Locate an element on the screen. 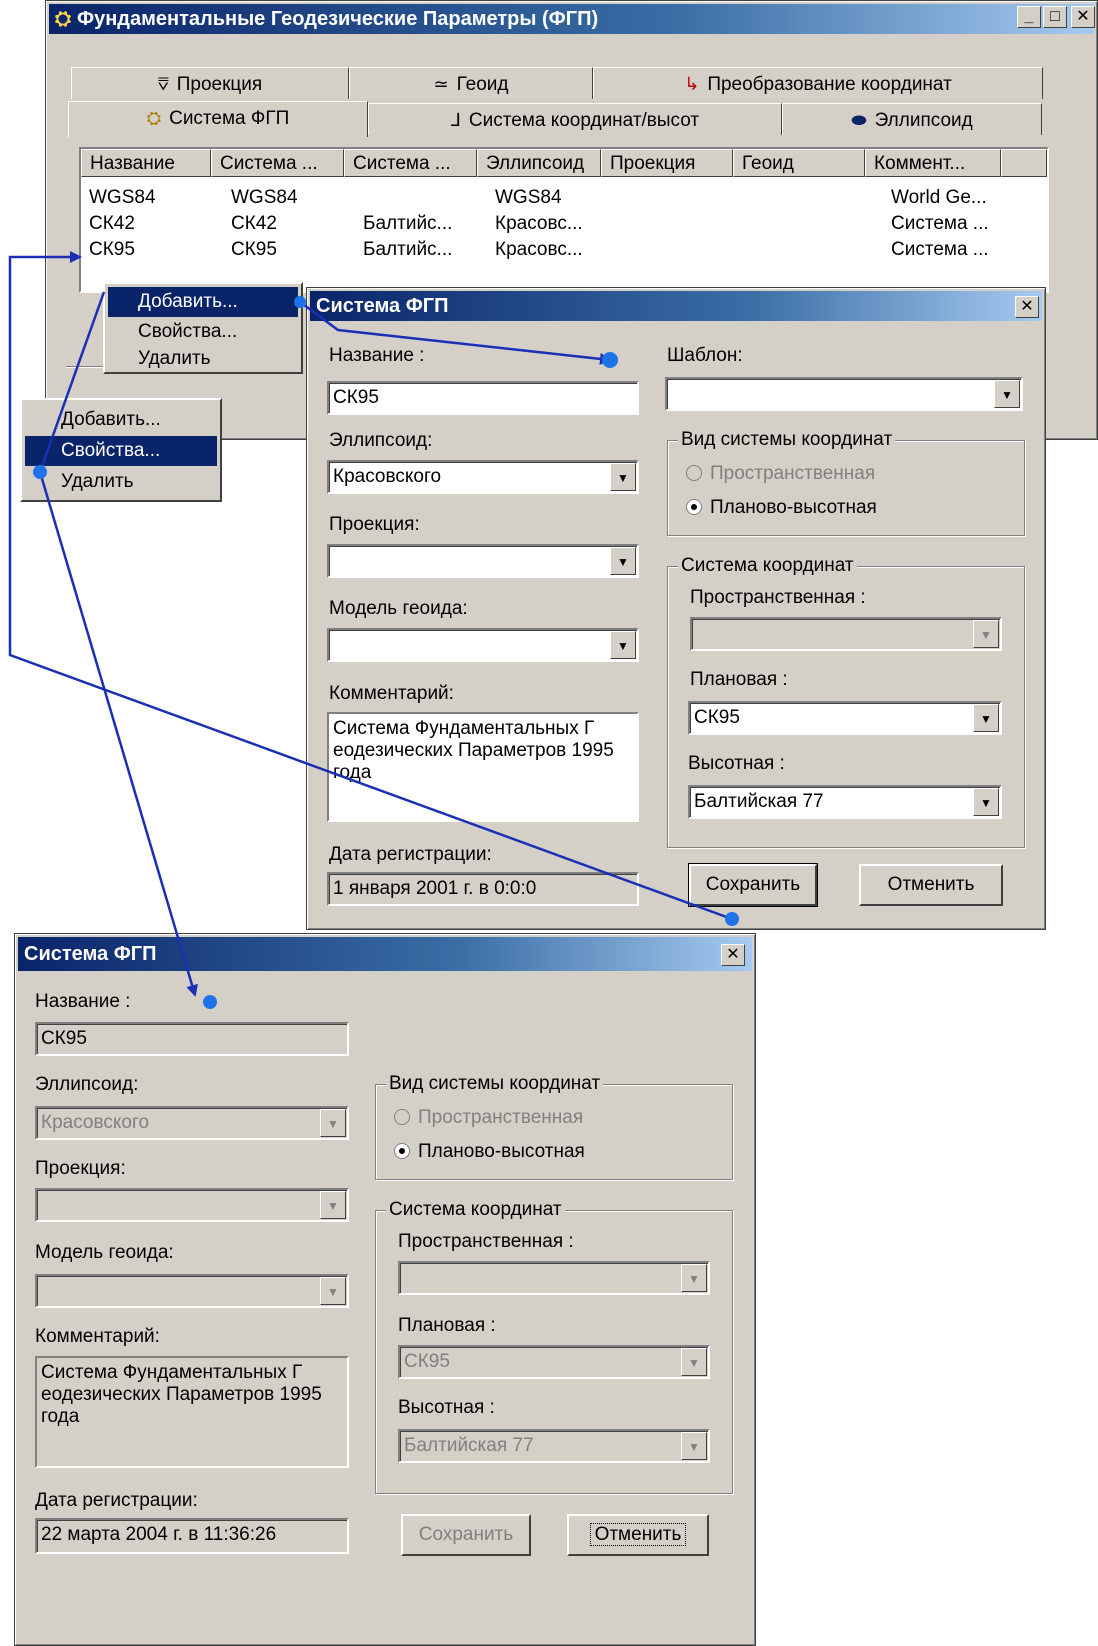 The width and height of the screenshot is (1098, 1646). tab-transform: ↳ Преобразование координат is located at coordinates (818, 83).